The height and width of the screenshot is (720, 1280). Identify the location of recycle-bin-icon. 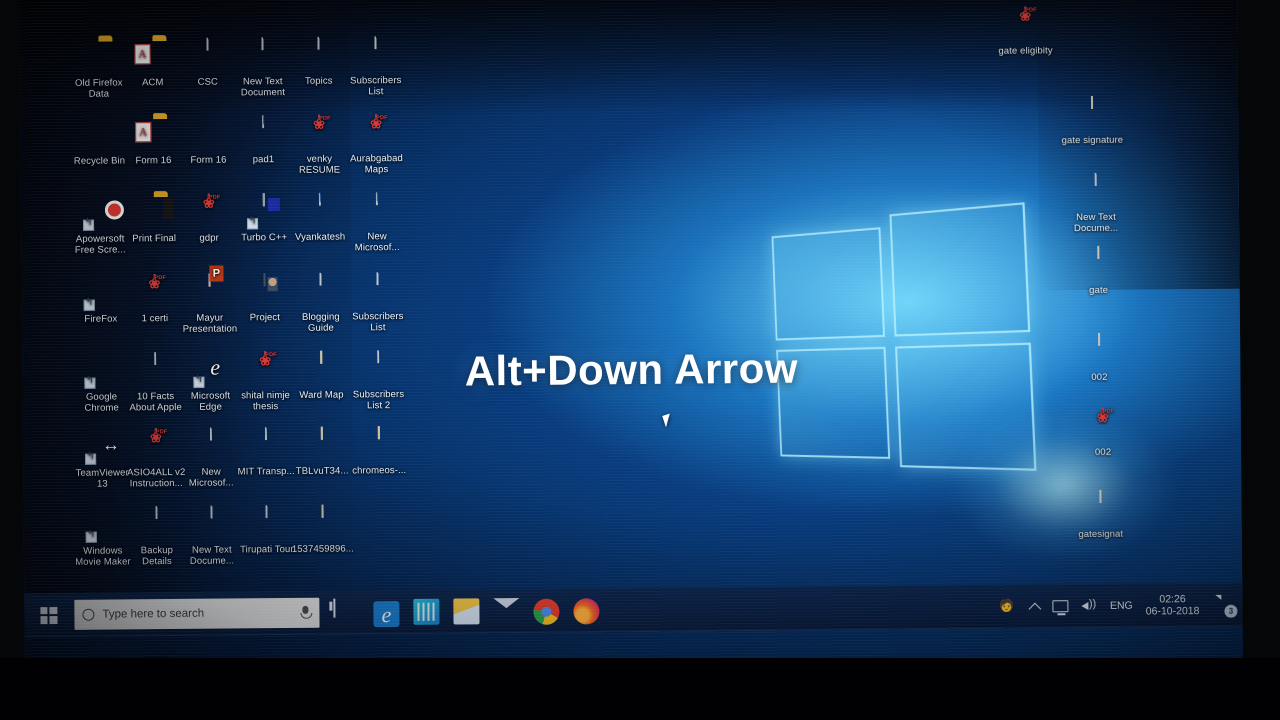
(99, 135).